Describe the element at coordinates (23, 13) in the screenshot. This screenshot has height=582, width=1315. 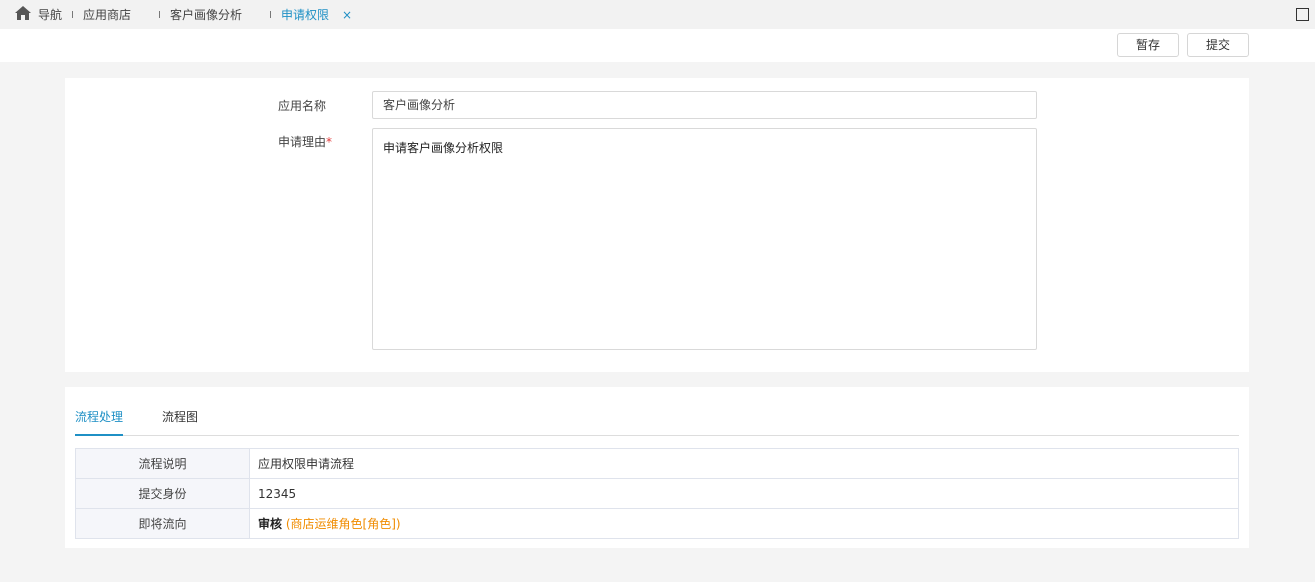
I see `home-icon` at that location.